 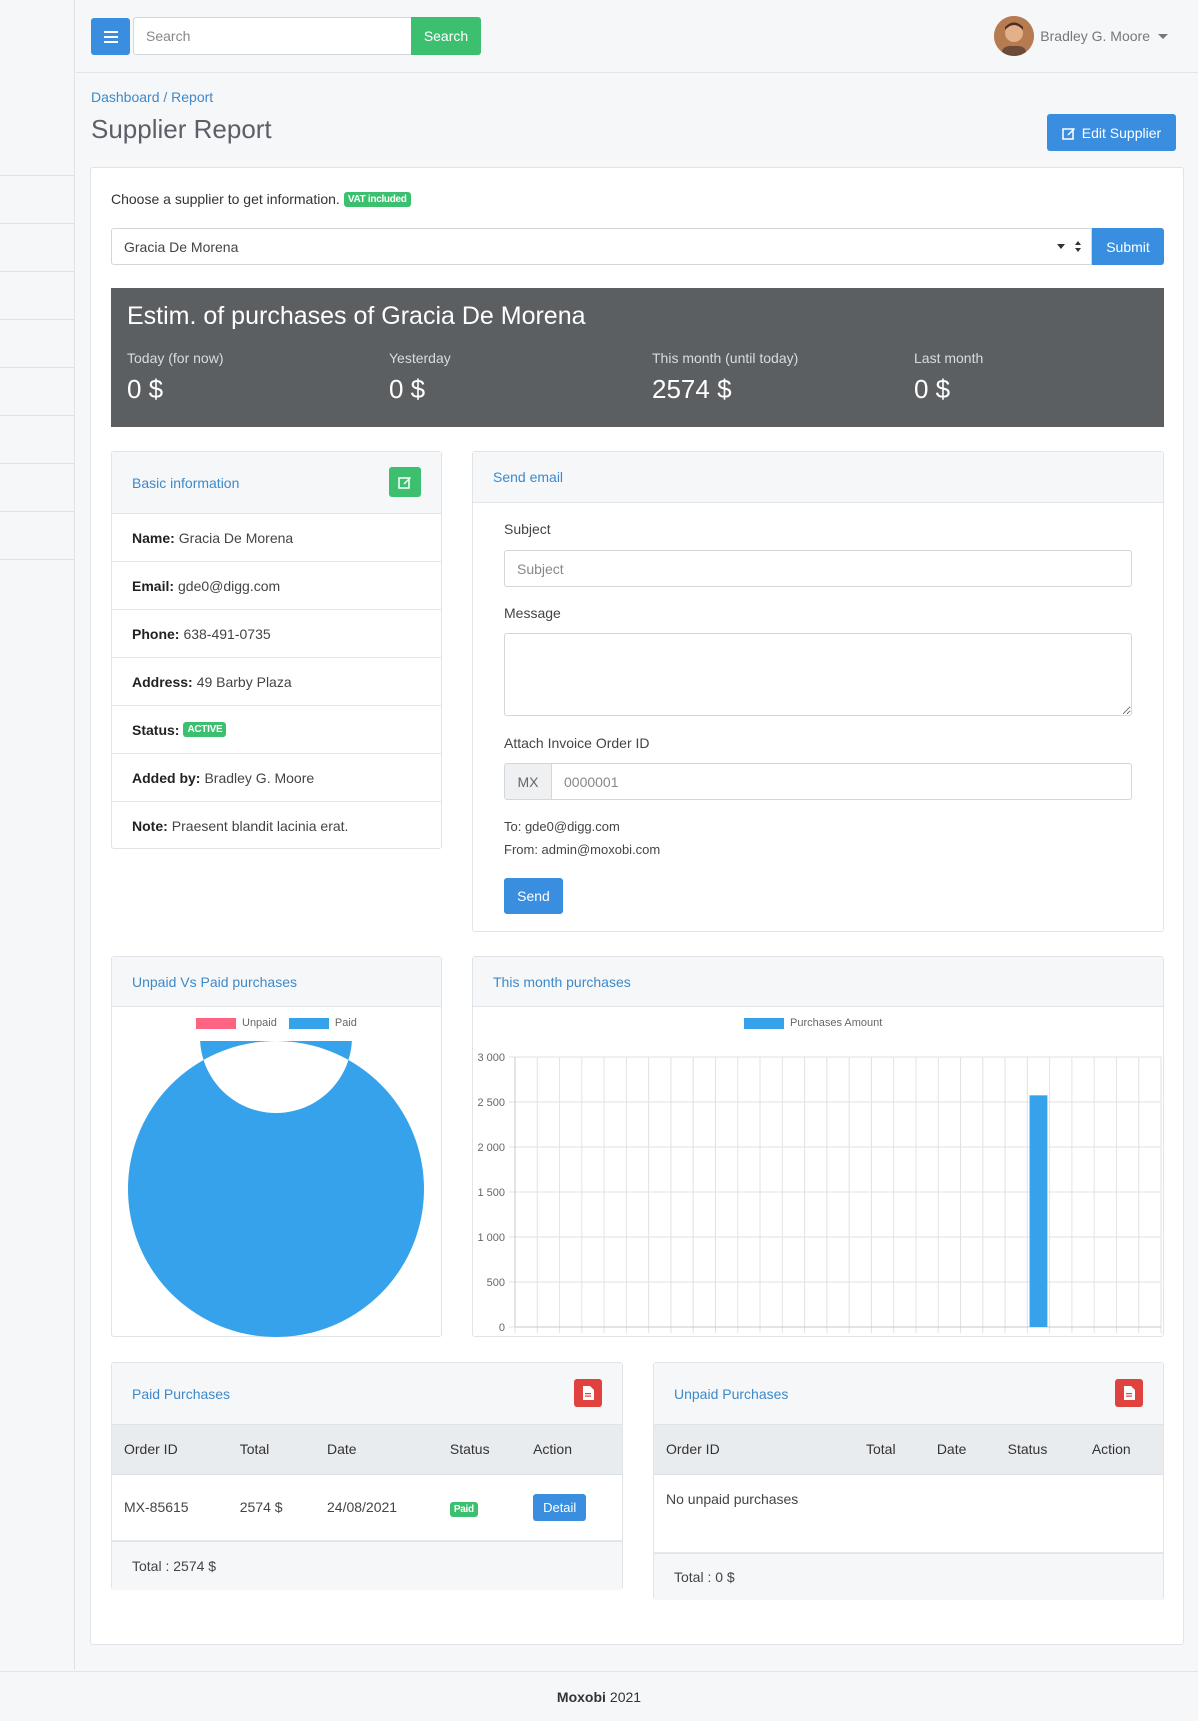 What do you see at coordinates (581, 1696) in the screenshot?
I see `footer-brand: Moxobi` at bounding box center [581, 1696].